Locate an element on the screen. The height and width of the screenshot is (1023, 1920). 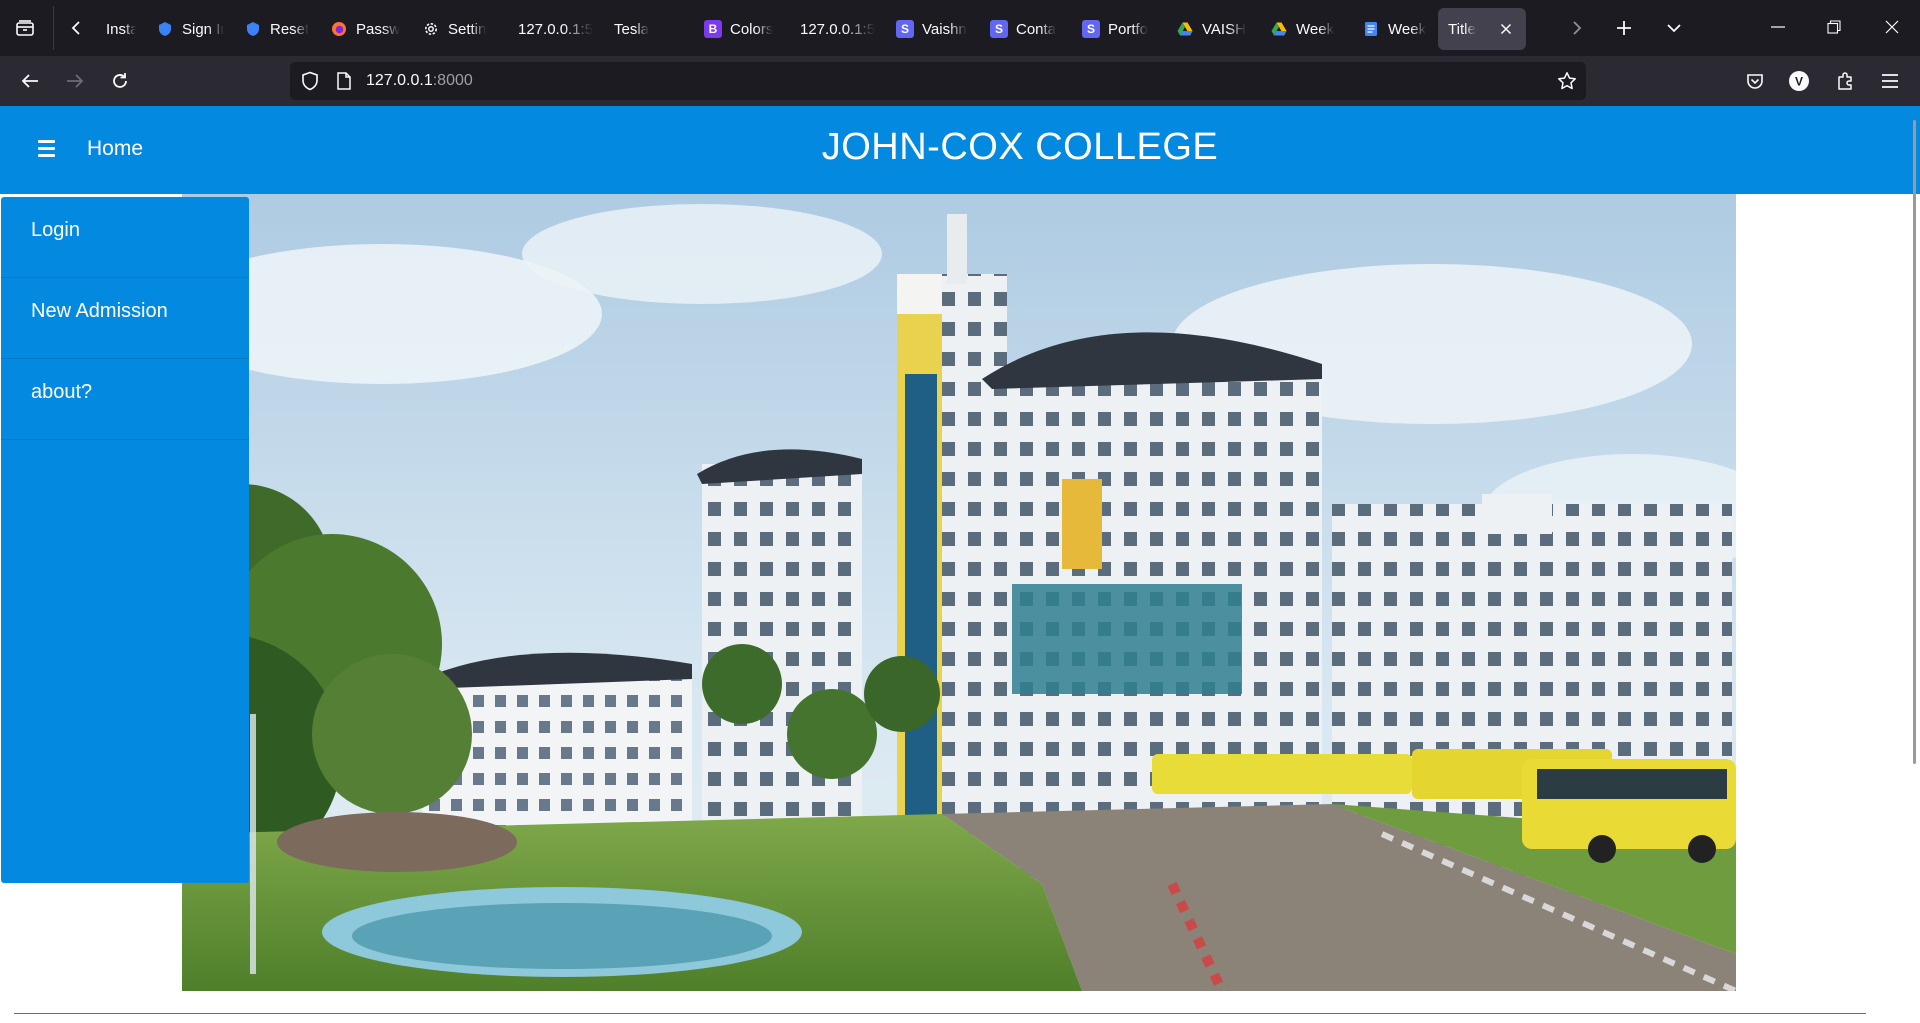
browser-tab-label: Title is located at coordinates (1462, 29).